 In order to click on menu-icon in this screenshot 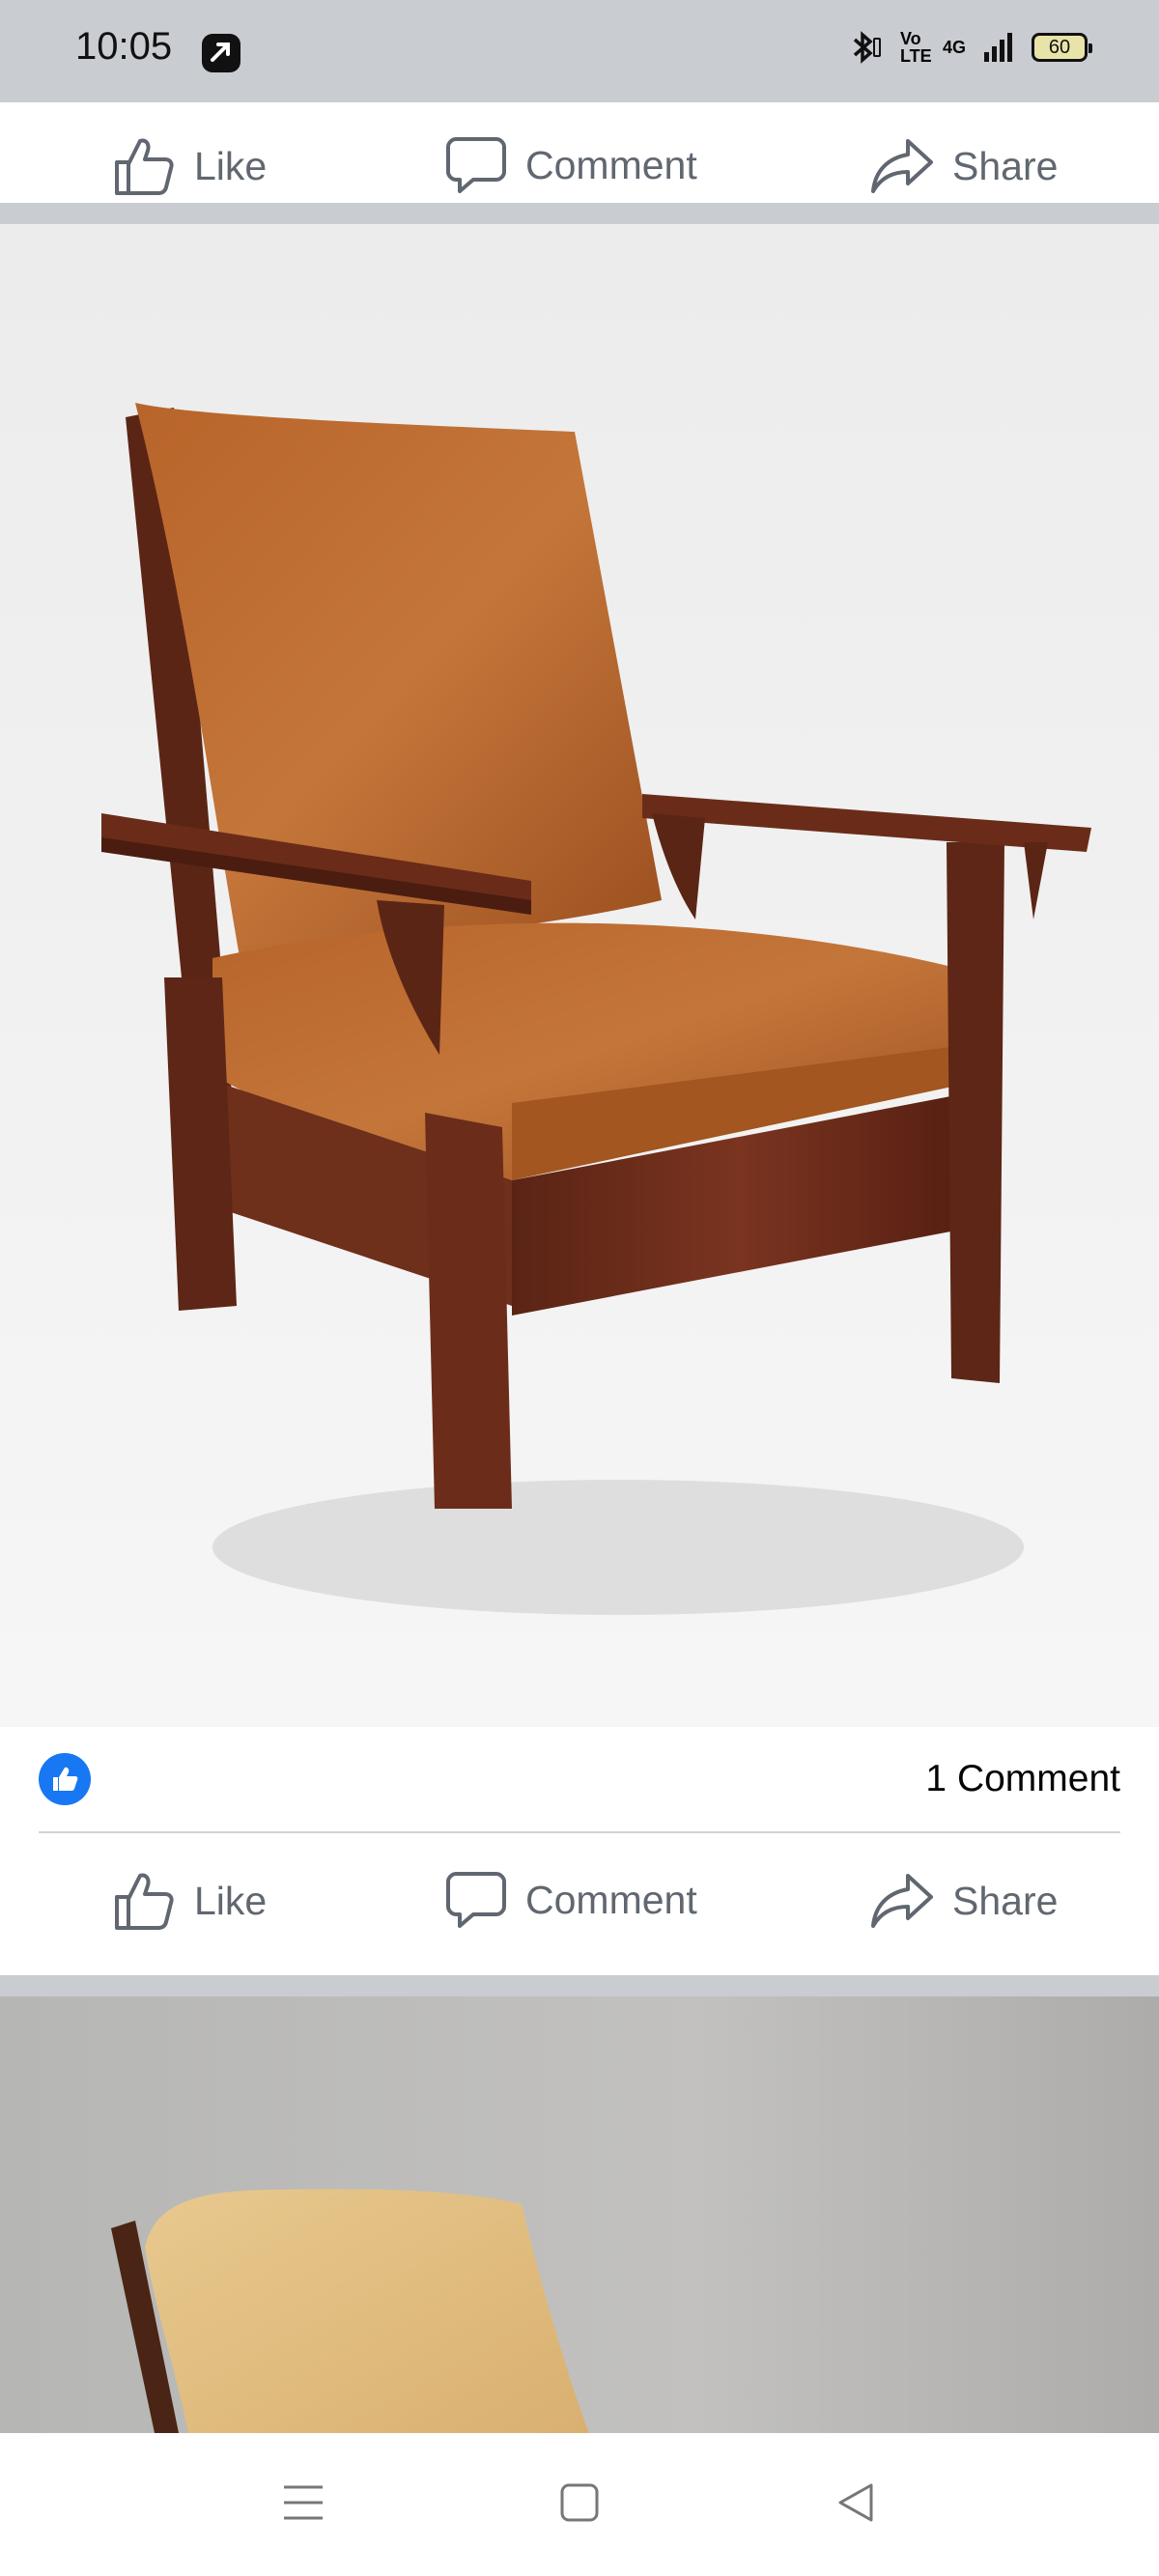, I will do `click(304, 2502)`.